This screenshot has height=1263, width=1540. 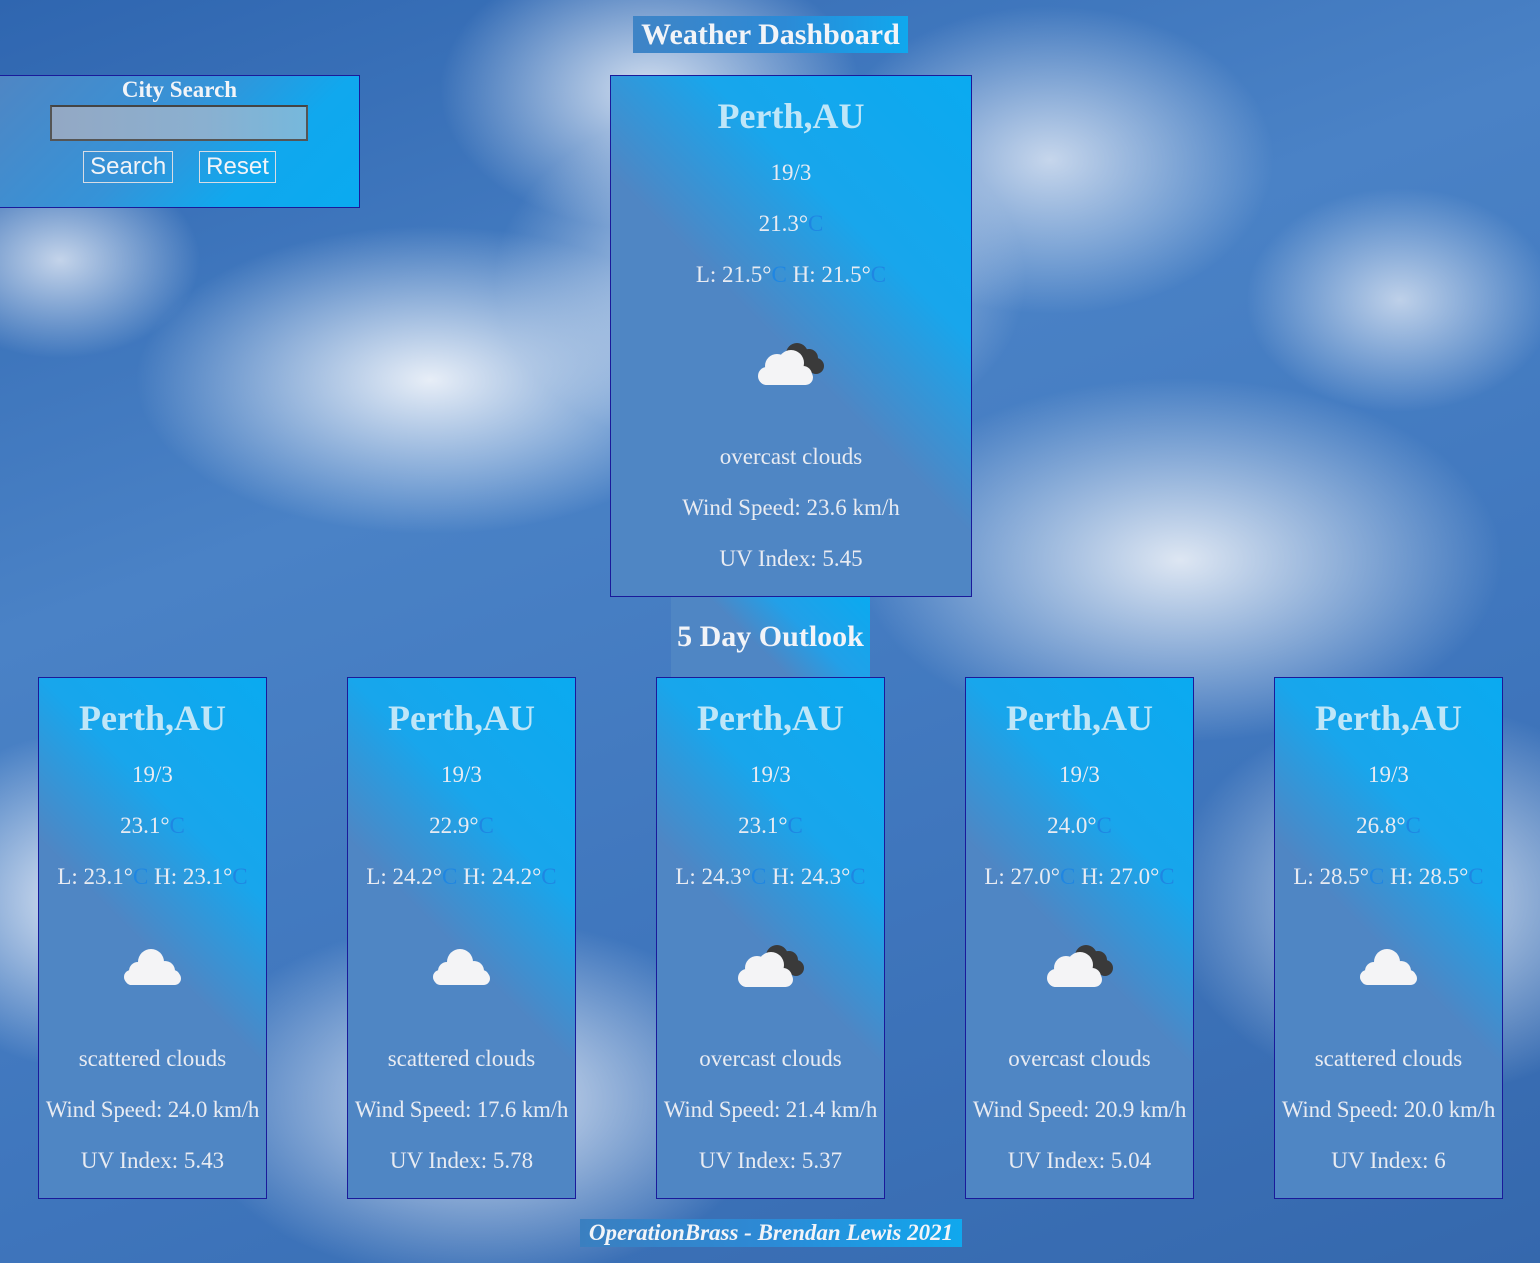 What do you see at coordinates (152, 1160) in the screenshot?
I see `uv-index: UV Index: 5.43` at bounding box center [152, 1160].